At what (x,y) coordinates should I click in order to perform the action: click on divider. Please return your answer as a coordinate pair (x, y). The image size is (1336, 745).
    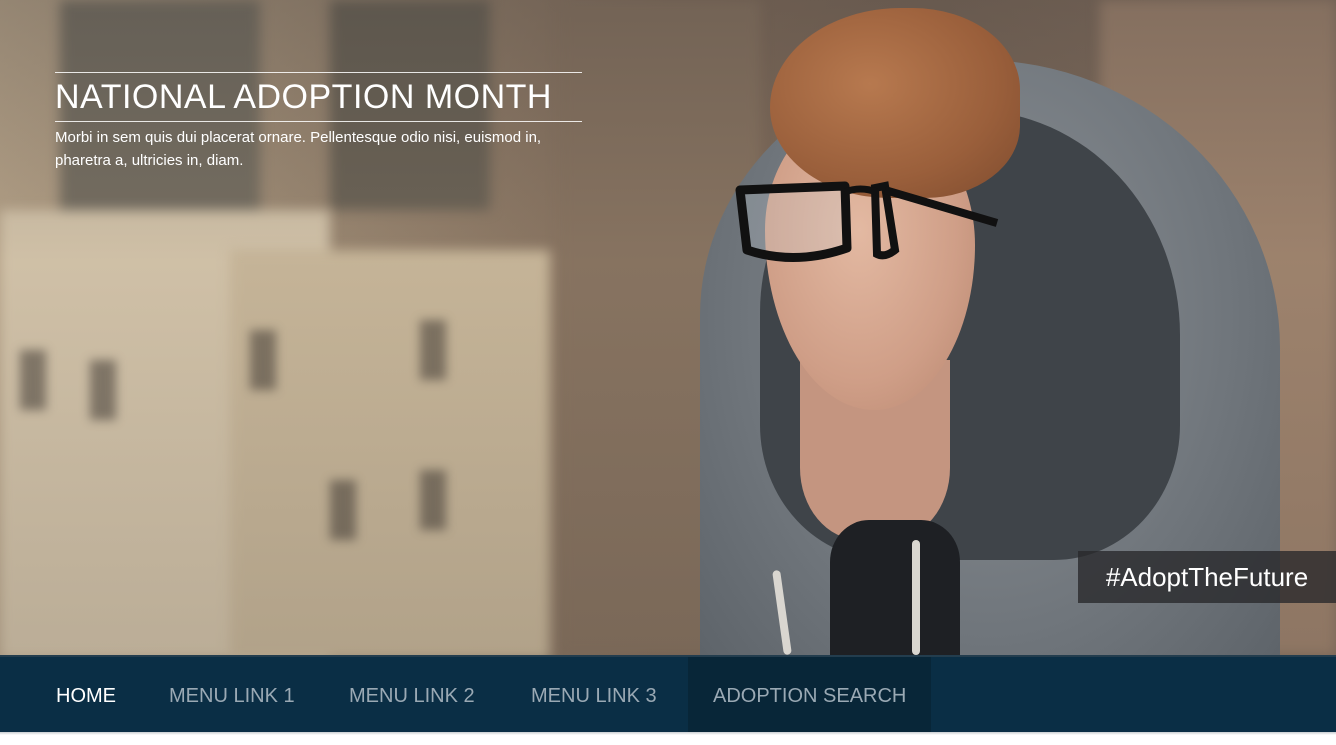
    Looking at the image, I should click on (318, 121).